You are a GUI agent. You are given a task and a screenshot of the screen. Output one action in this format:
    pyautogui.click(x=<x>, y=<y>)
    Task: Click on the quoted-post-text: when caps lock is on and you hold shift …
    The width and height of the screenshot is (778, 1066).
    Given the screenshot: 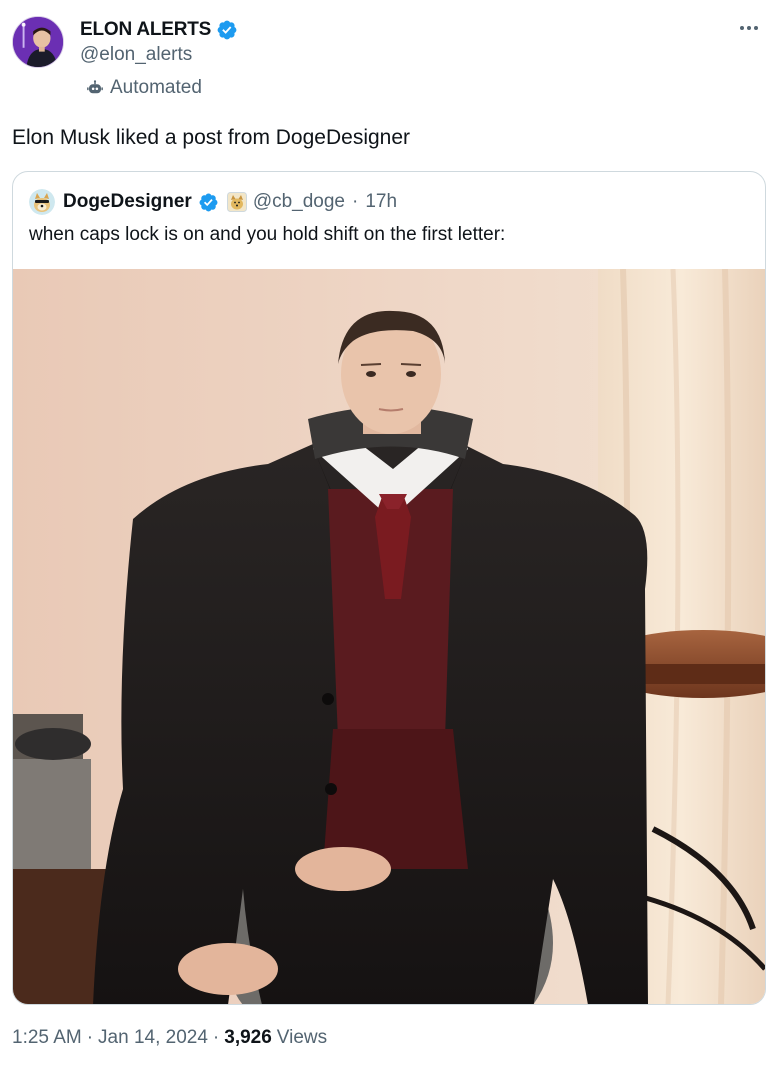 What is the action you would take?
    pyautogui.click(x=267, y=234)
    